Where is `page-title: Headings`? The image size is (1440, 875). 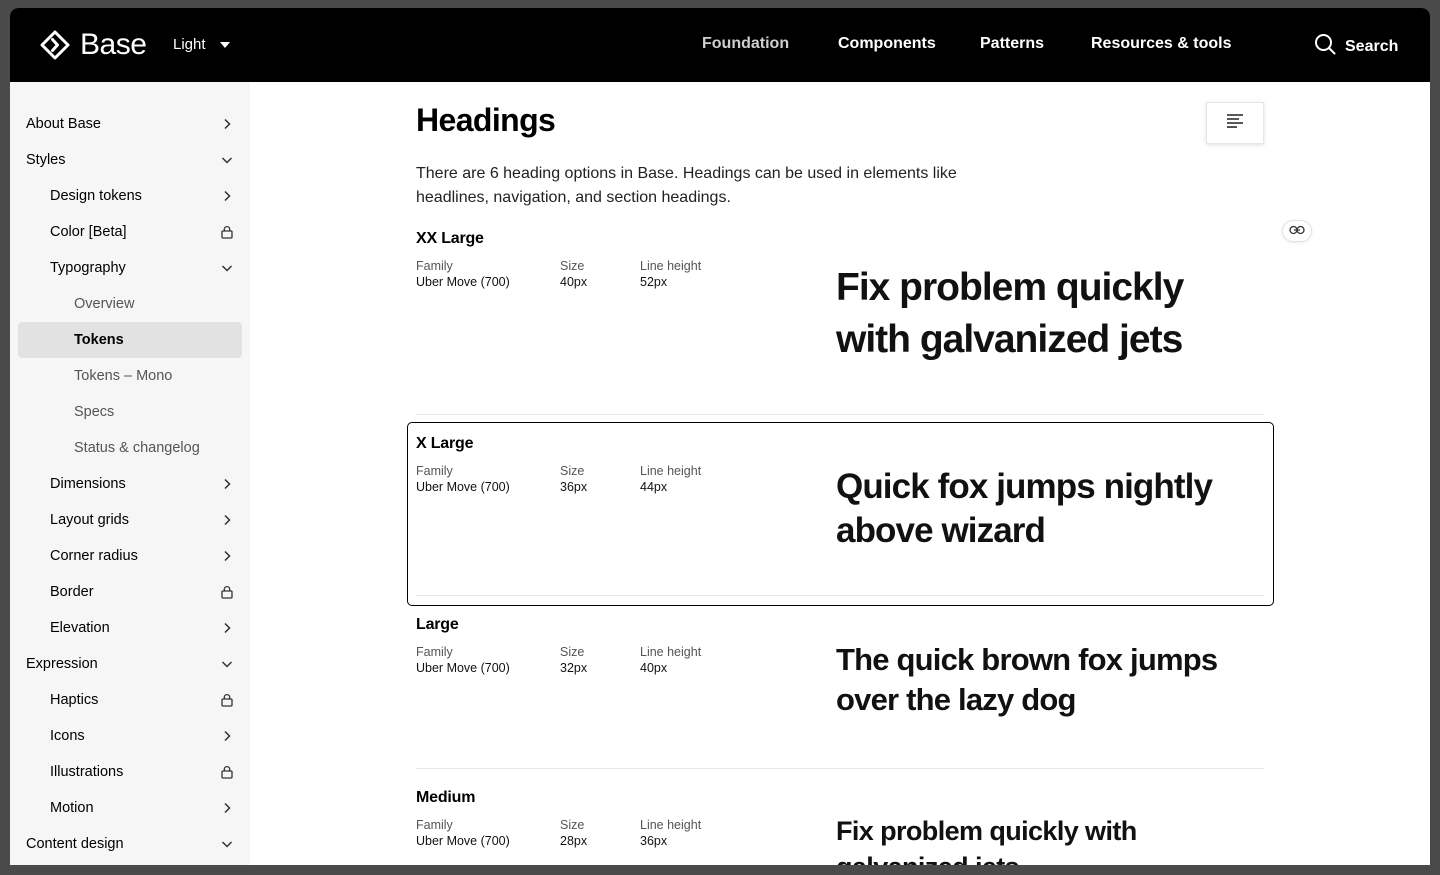 page-title: Headings is located at coordinates (486, 120).